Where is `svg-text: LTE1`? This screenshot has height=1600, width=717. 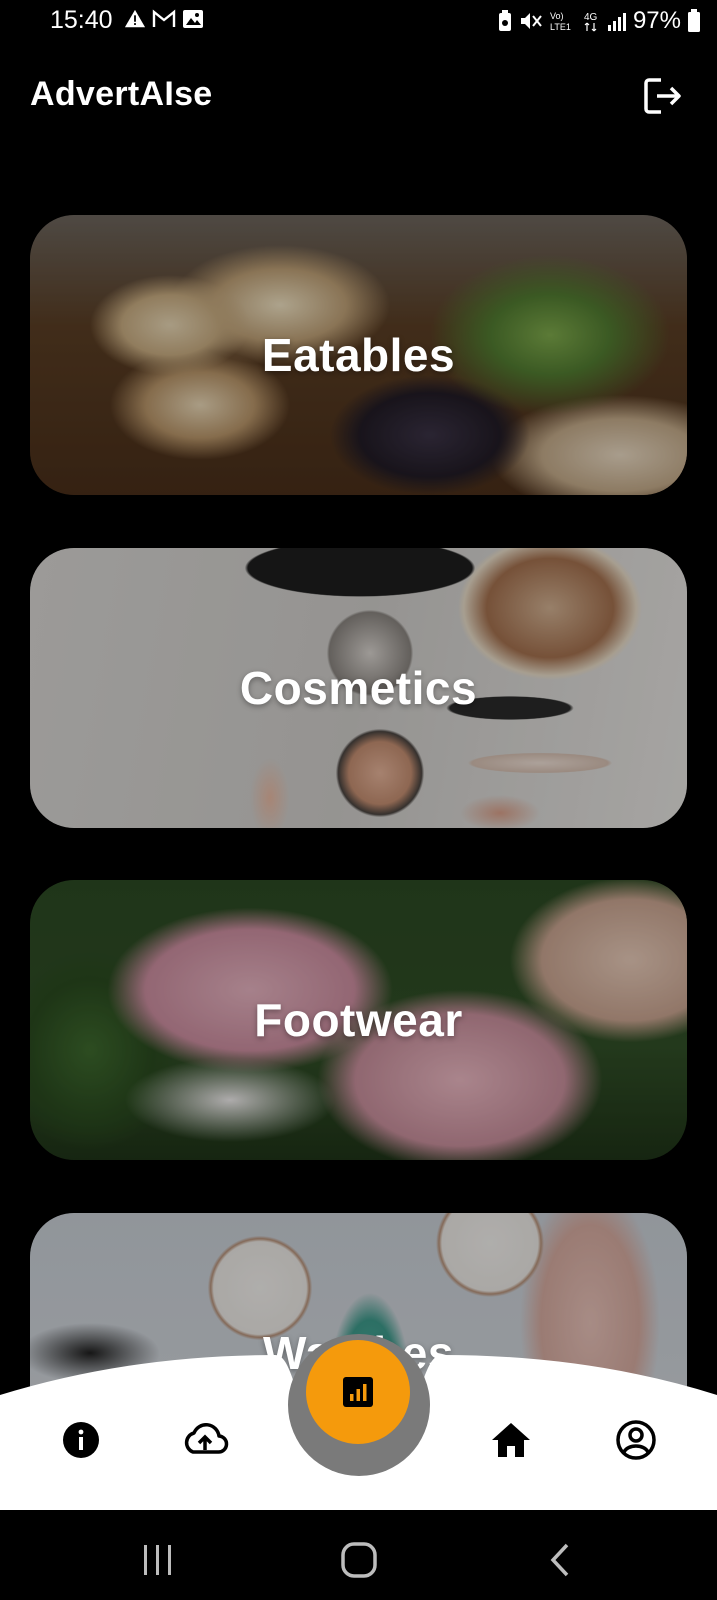
svg-text: LTE1 is located at coordinates (560, 27).